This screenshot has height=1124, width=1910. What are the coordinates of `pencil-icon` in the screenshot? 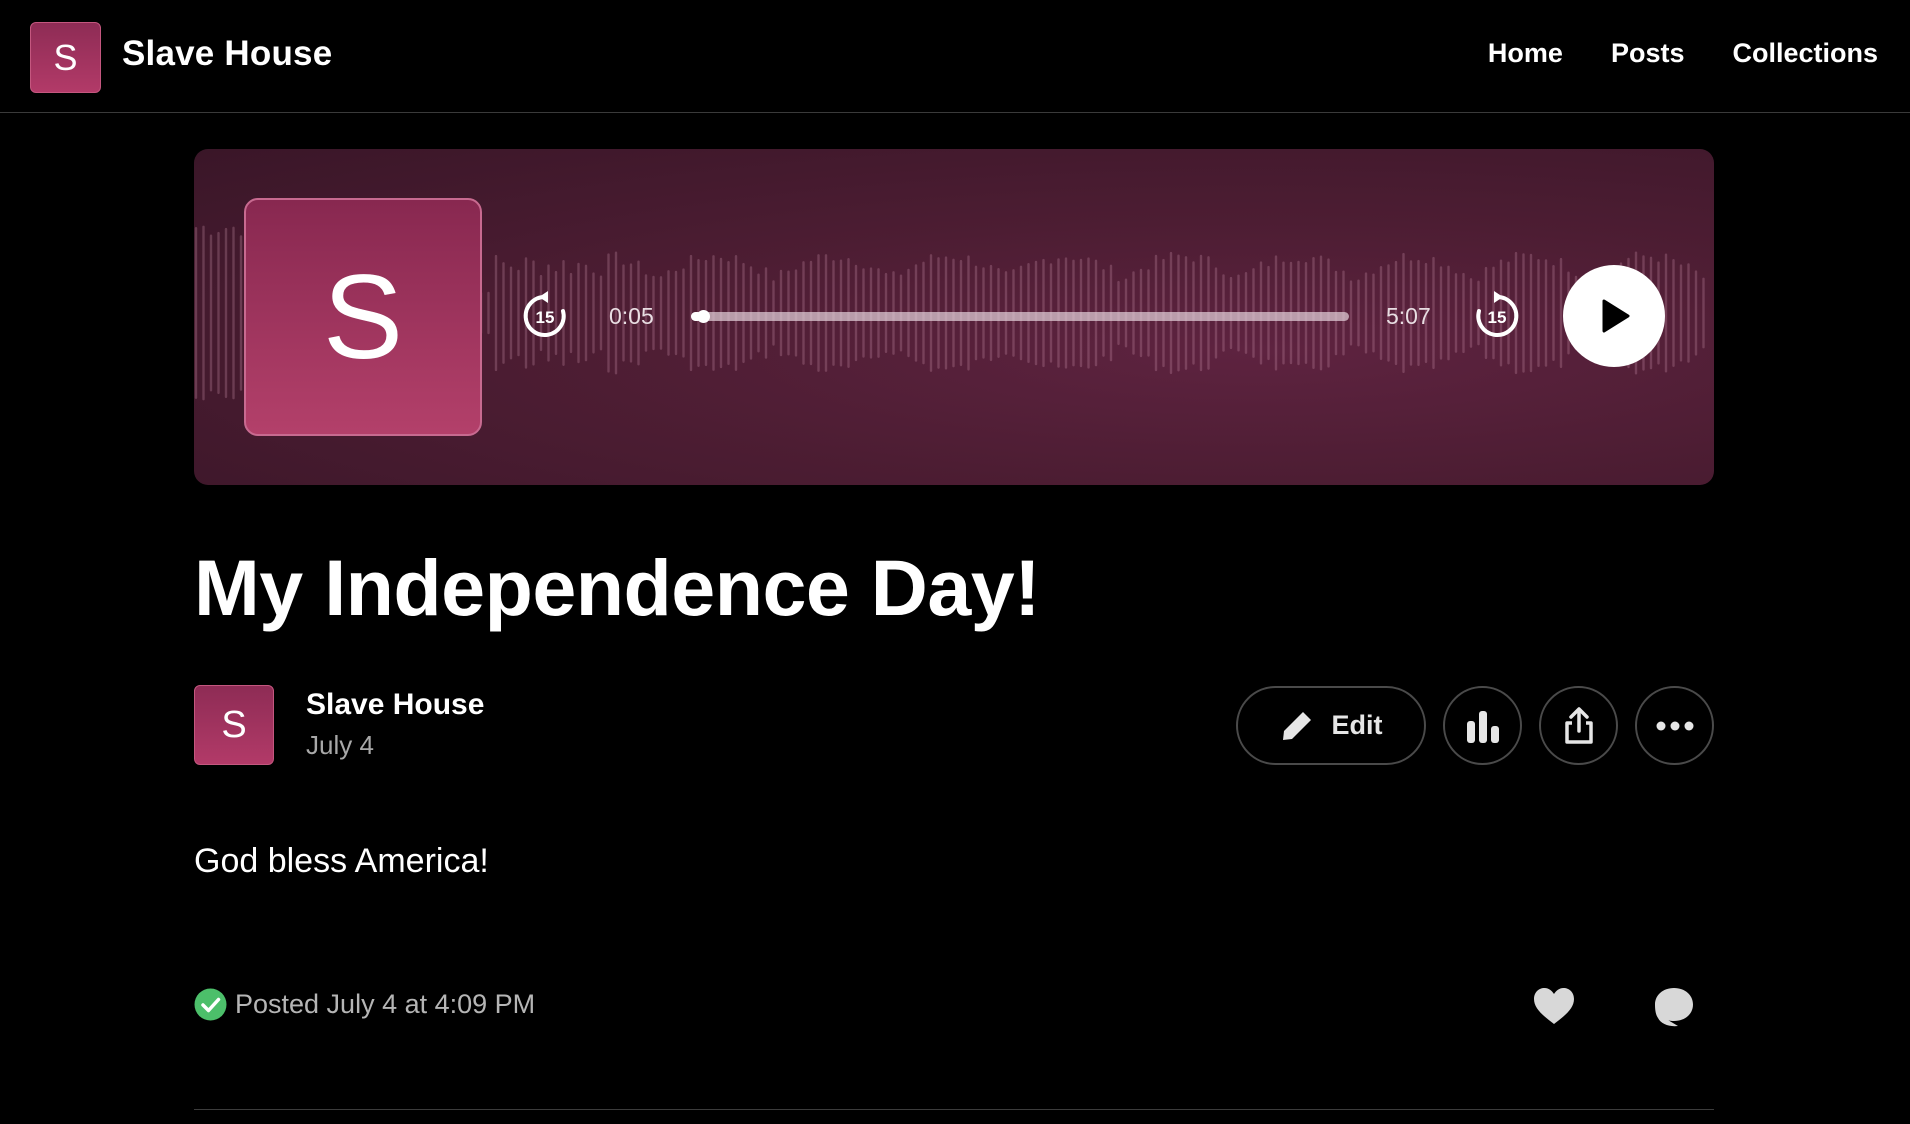 It's located at (1296, 725).